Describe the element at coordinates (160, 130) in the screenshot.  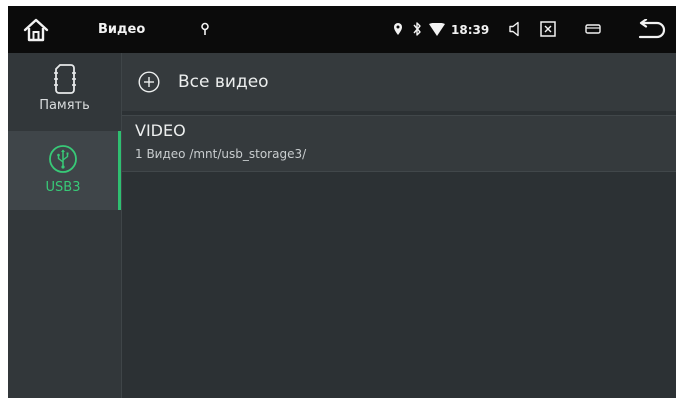
I see `folder-name: VIDEO` at that location.